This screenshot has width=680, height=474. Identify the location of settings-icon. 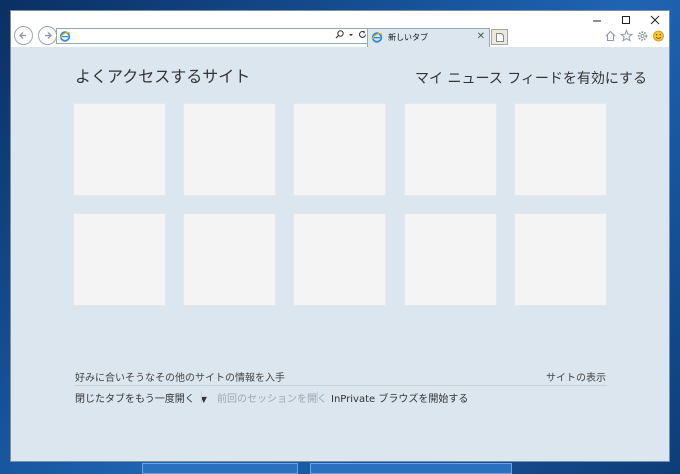
(642, 36).